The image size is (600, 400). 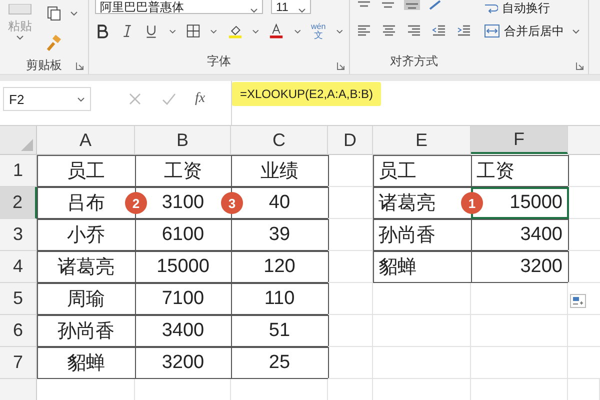 What do you see at coordinates (183, 266) in the screenshot?
I see `table-cell: 15000` at bounding box center [183, 266].